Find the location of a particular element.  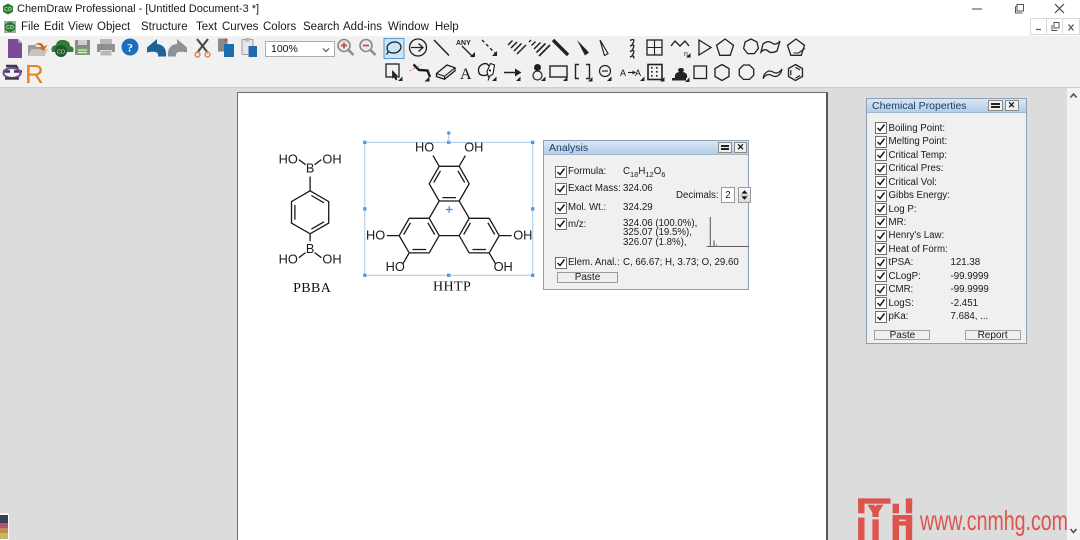

svg-text: HHTP is located at coordinates (452, 287).